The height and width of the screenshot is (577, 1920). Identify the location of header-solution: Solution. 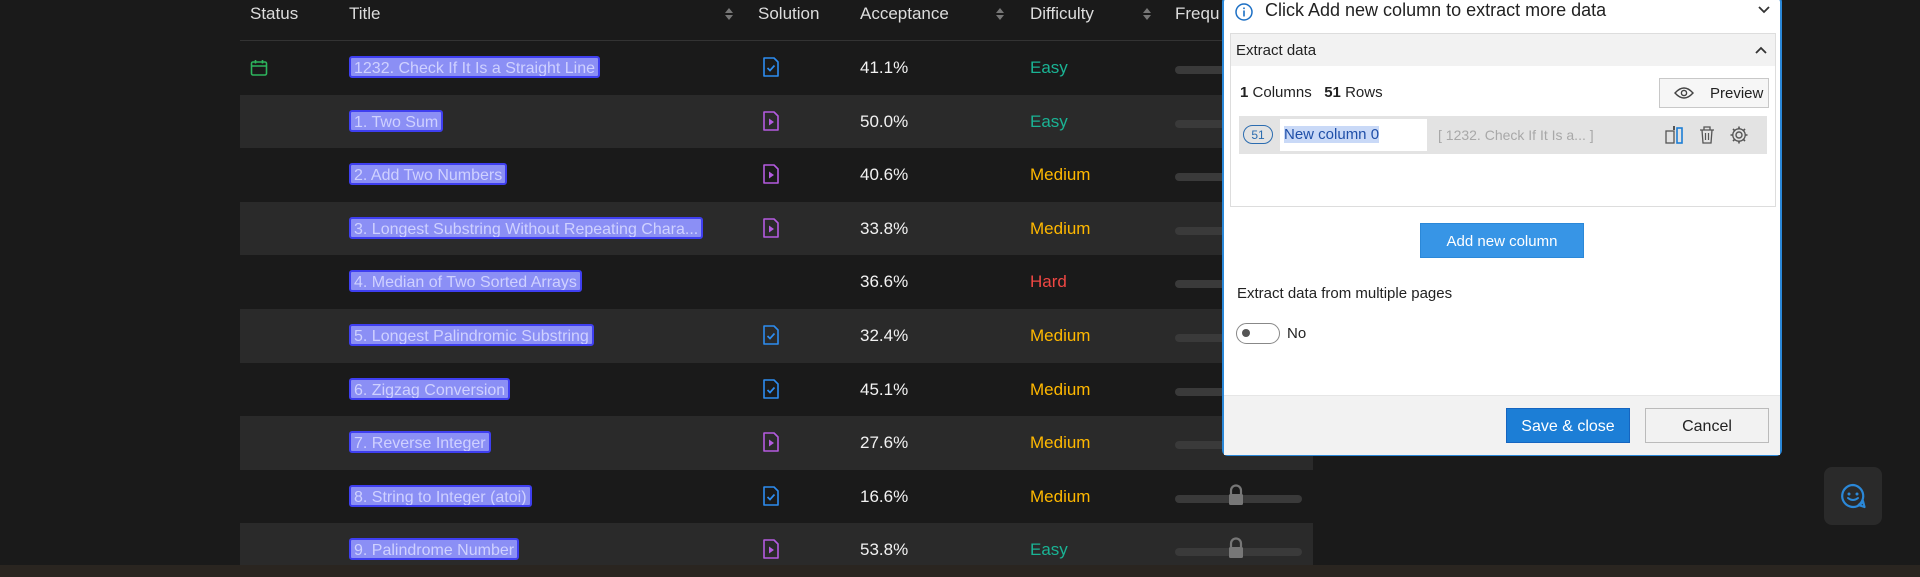
(788, 14).